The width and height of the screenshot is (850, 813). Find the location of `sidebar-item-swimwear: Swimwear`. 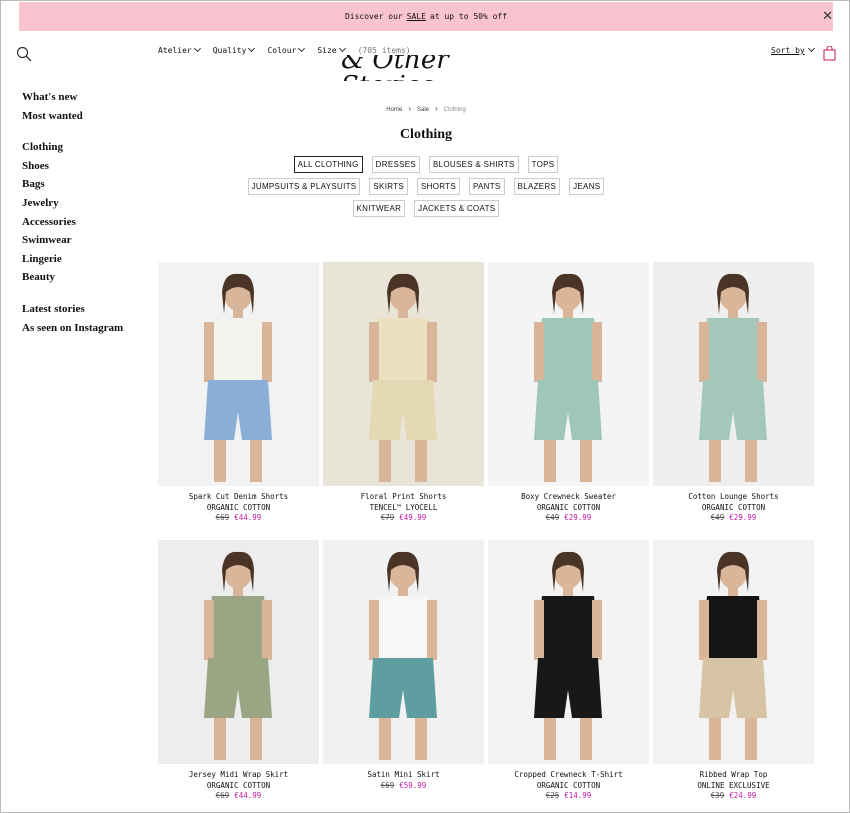

sidebar-item-swimwear: Swimwear is located at coordinates (72, 243).